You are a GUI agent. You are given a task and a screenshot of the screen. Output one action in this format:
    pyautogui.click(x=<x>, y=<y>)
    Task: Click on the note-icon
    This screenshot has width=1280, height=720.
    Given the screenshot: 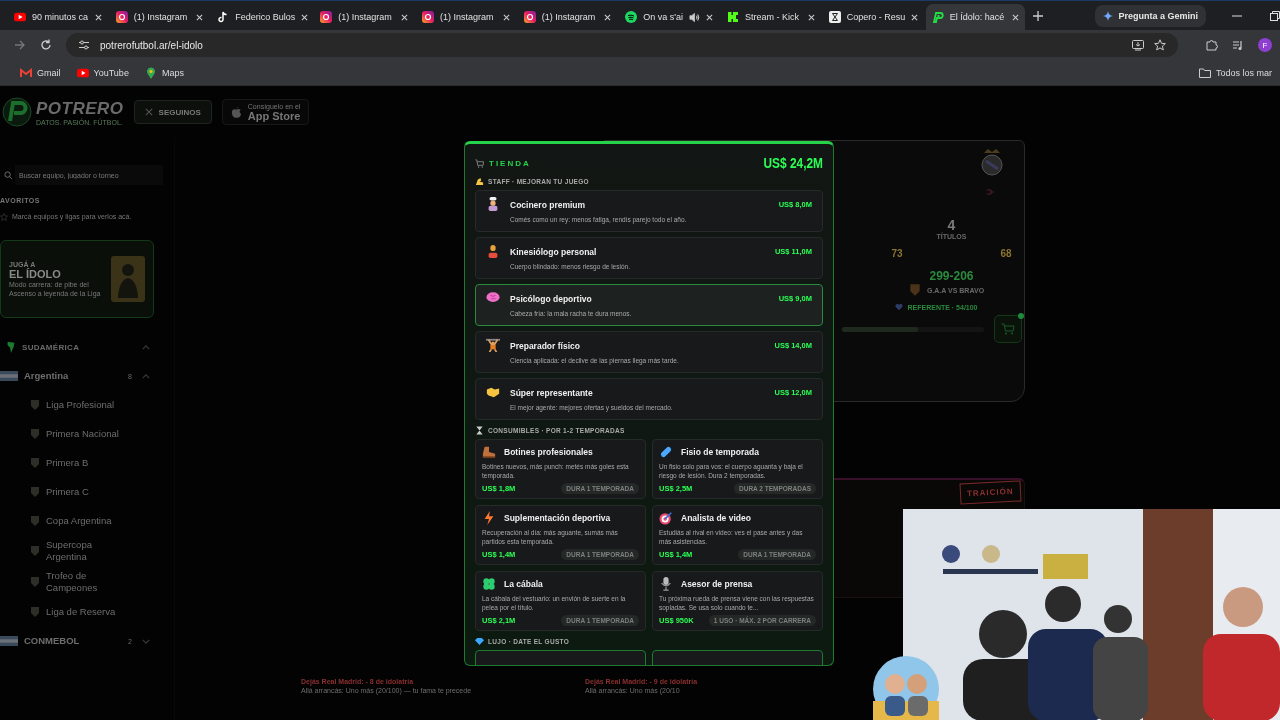 What is the action you would take?
    pyautogui.click(x=223, y=17)
    